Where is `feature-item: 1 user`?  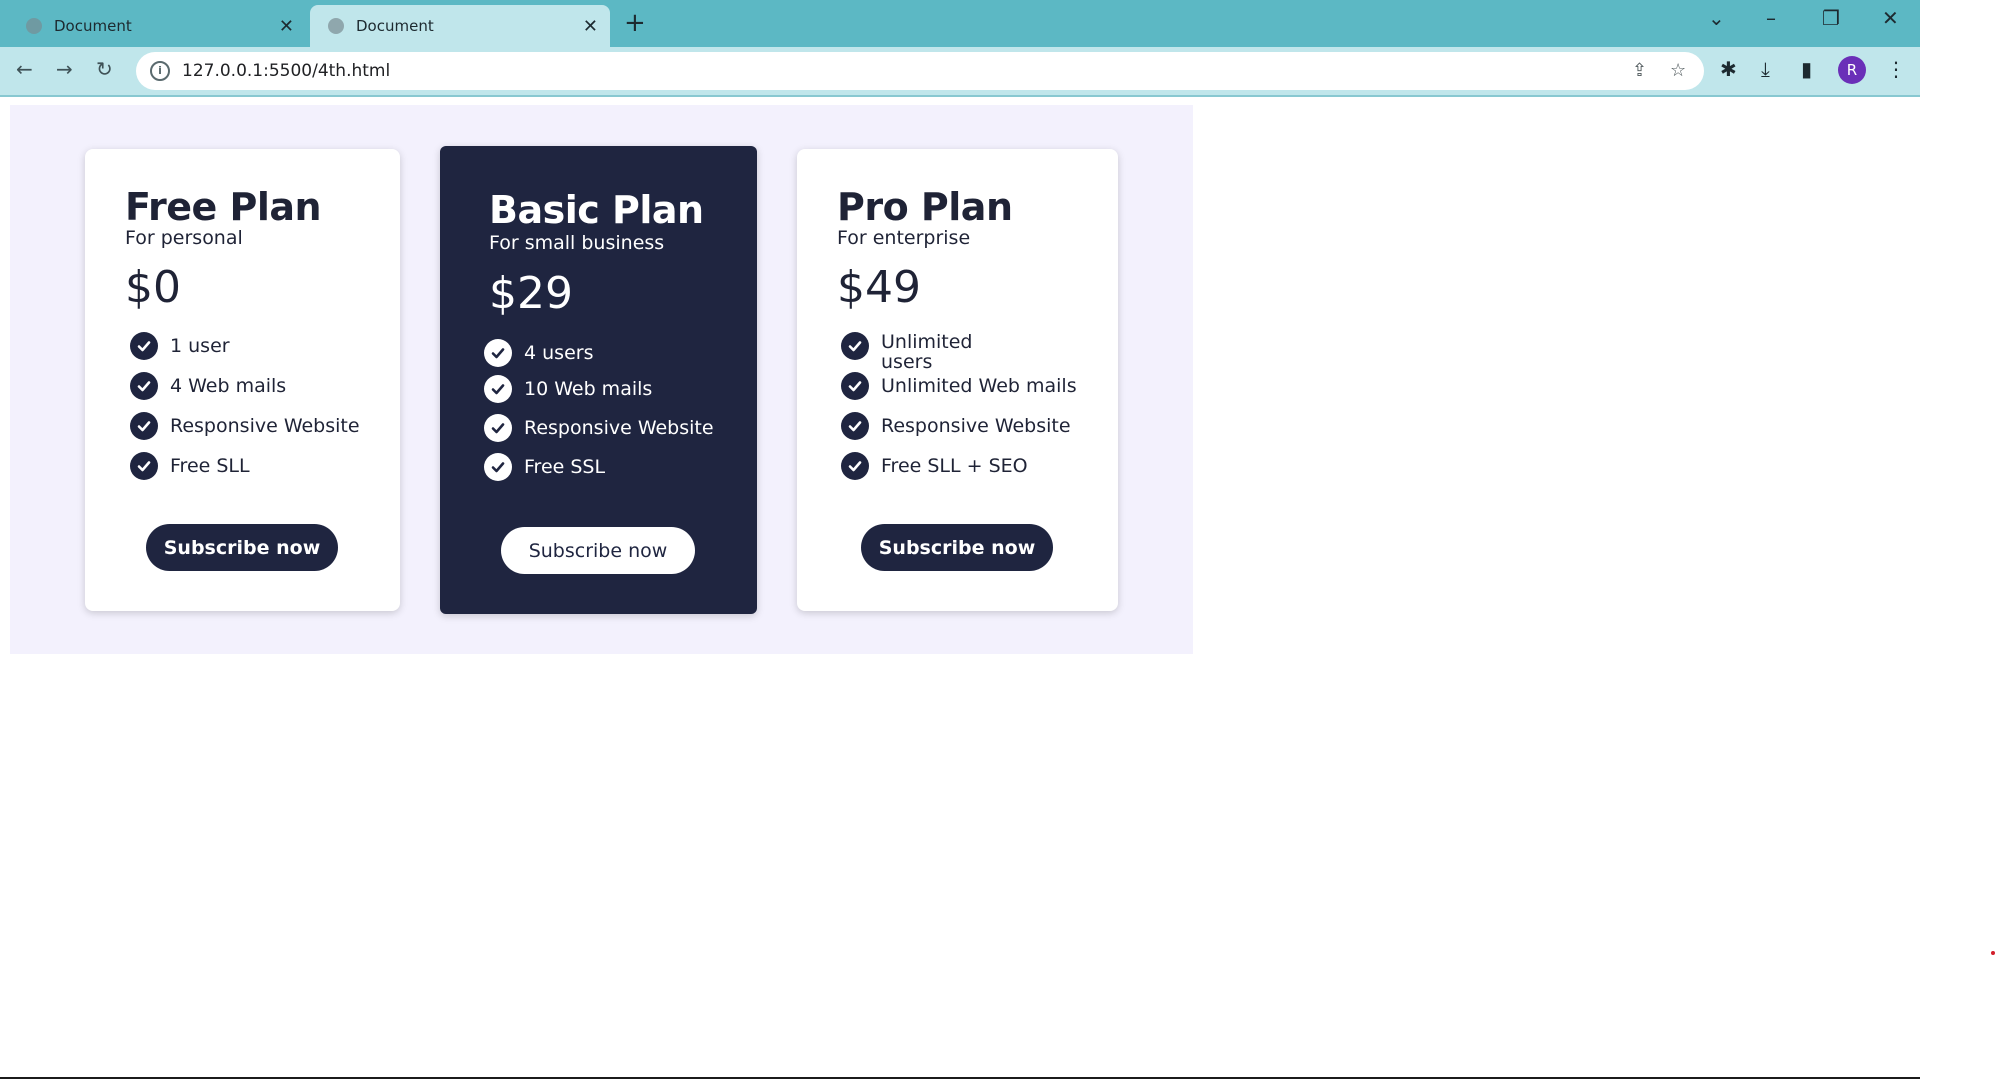 feature-item: 1 user is located at coordinates (180, 346).